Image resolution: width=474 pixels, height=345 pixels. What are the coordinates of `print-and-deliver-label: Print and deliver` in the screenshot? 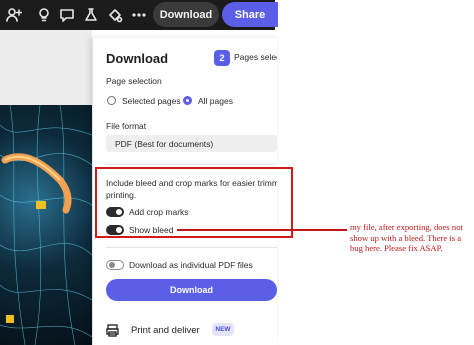 It's located at (165, 330).